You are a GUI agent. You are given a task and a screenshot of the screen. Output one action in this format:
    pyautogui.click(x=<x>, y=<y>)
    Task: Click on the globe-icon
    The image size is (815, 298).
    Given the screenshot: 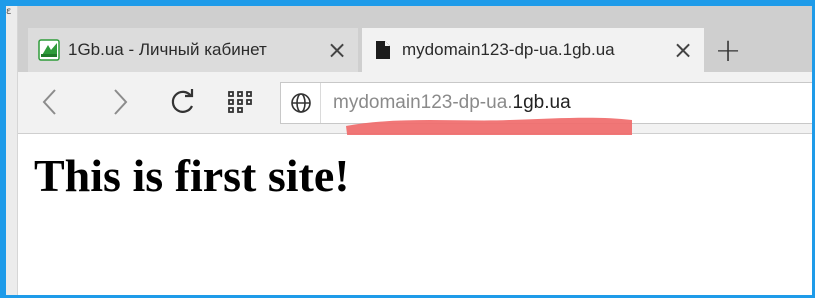 What is the action you would take?
    pyautogui.click(x=301, y=103)
    